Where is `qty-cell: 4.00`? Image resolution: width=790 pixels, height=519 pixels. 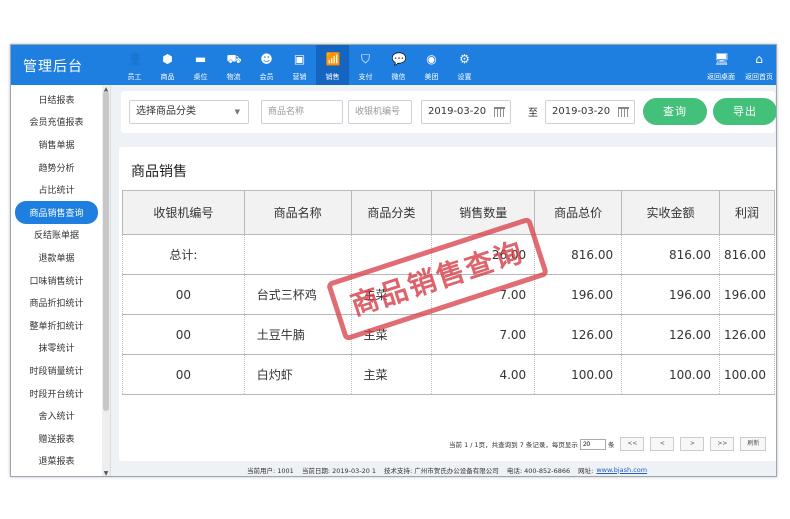
qty-cell: 4.00 is located at coordinates (483, 374).